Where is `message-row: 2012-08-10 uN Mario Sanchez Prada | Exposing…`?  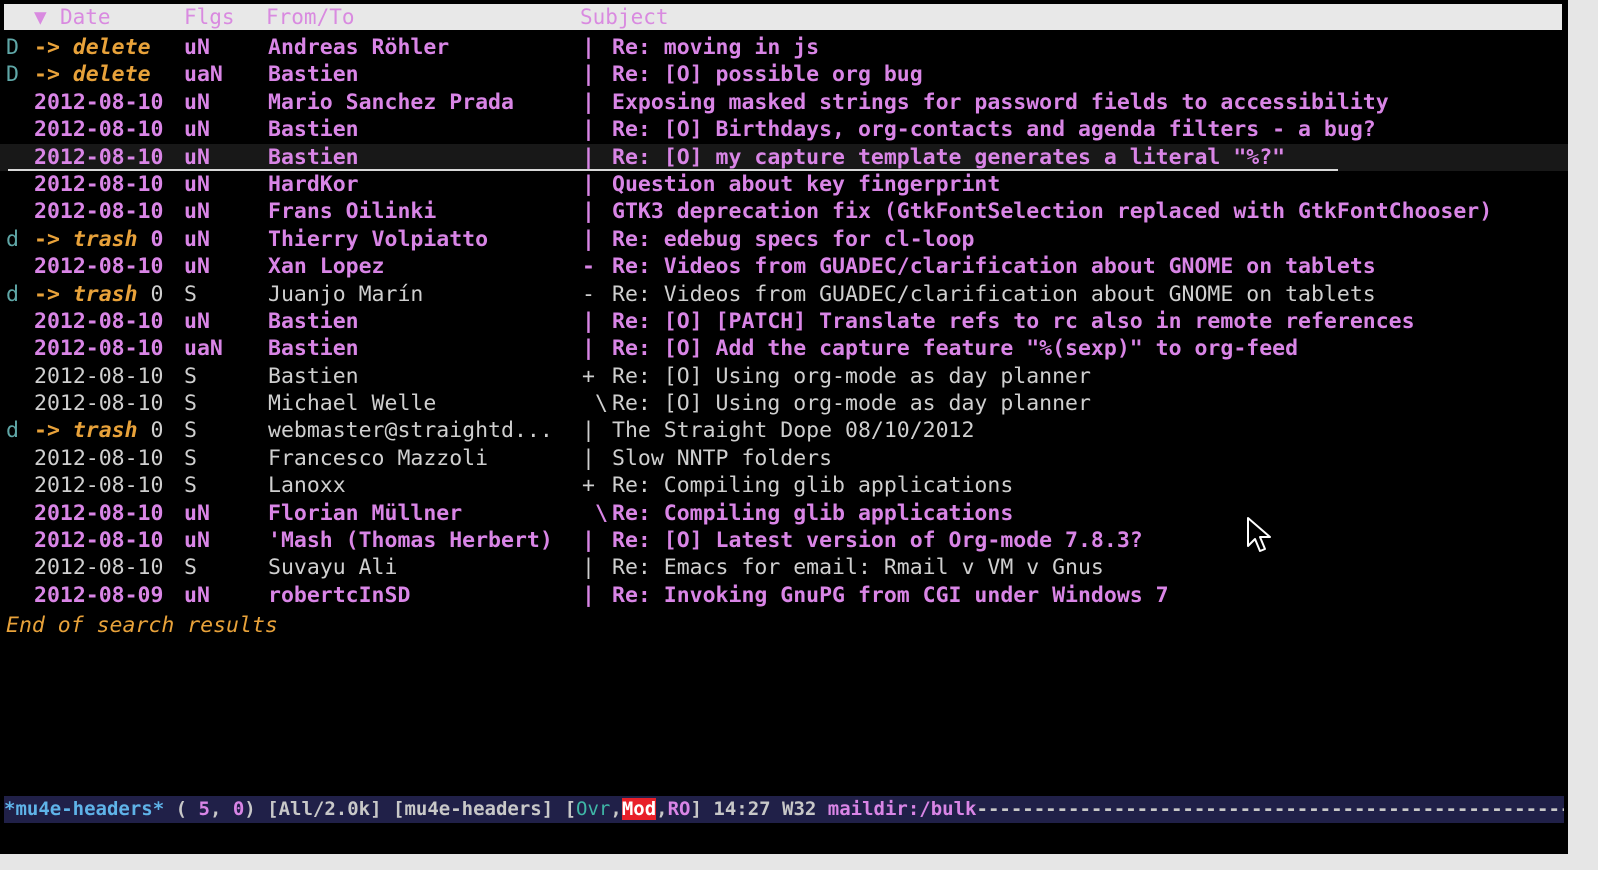
message-row: 2012-08-10 uN Mario Sanchez Prada | Exposing… is located at coordinates (784, 102).